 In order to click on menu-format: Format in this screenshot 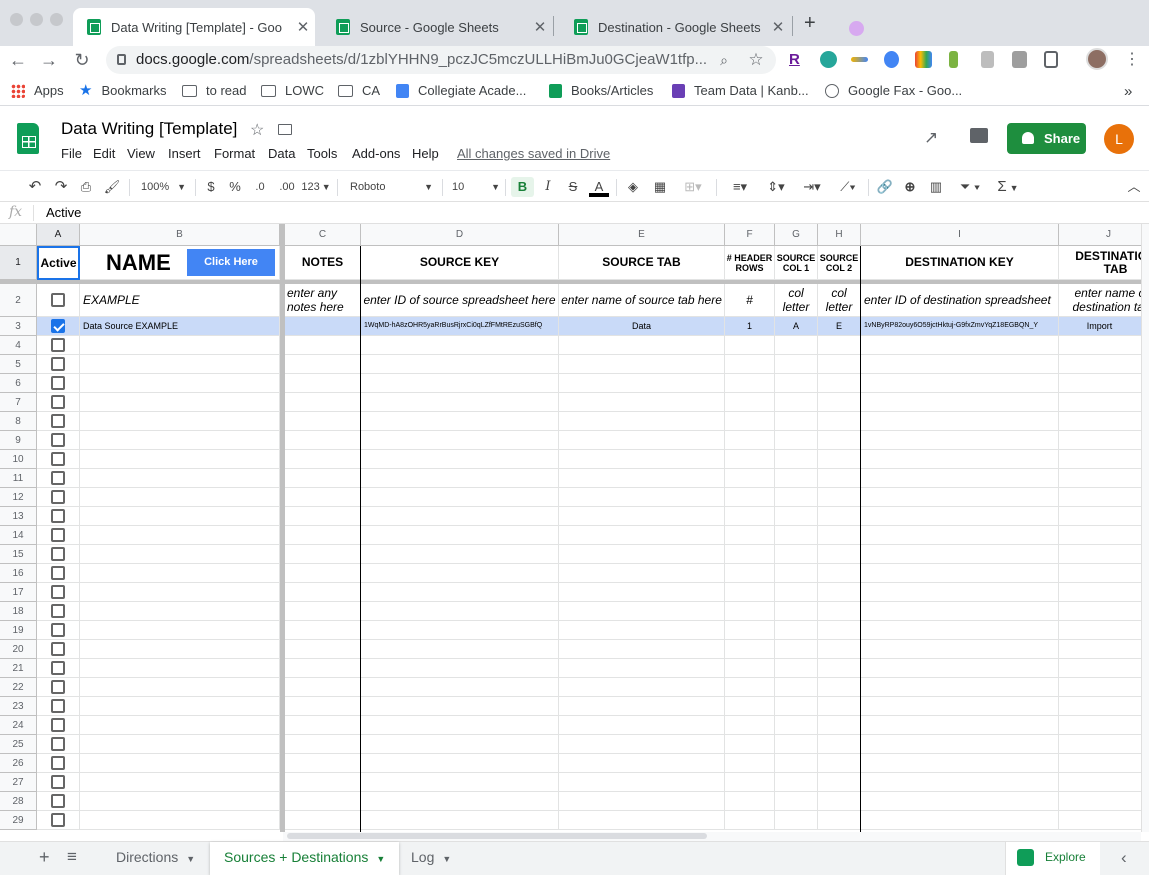, I will do `click(234, 153)`.